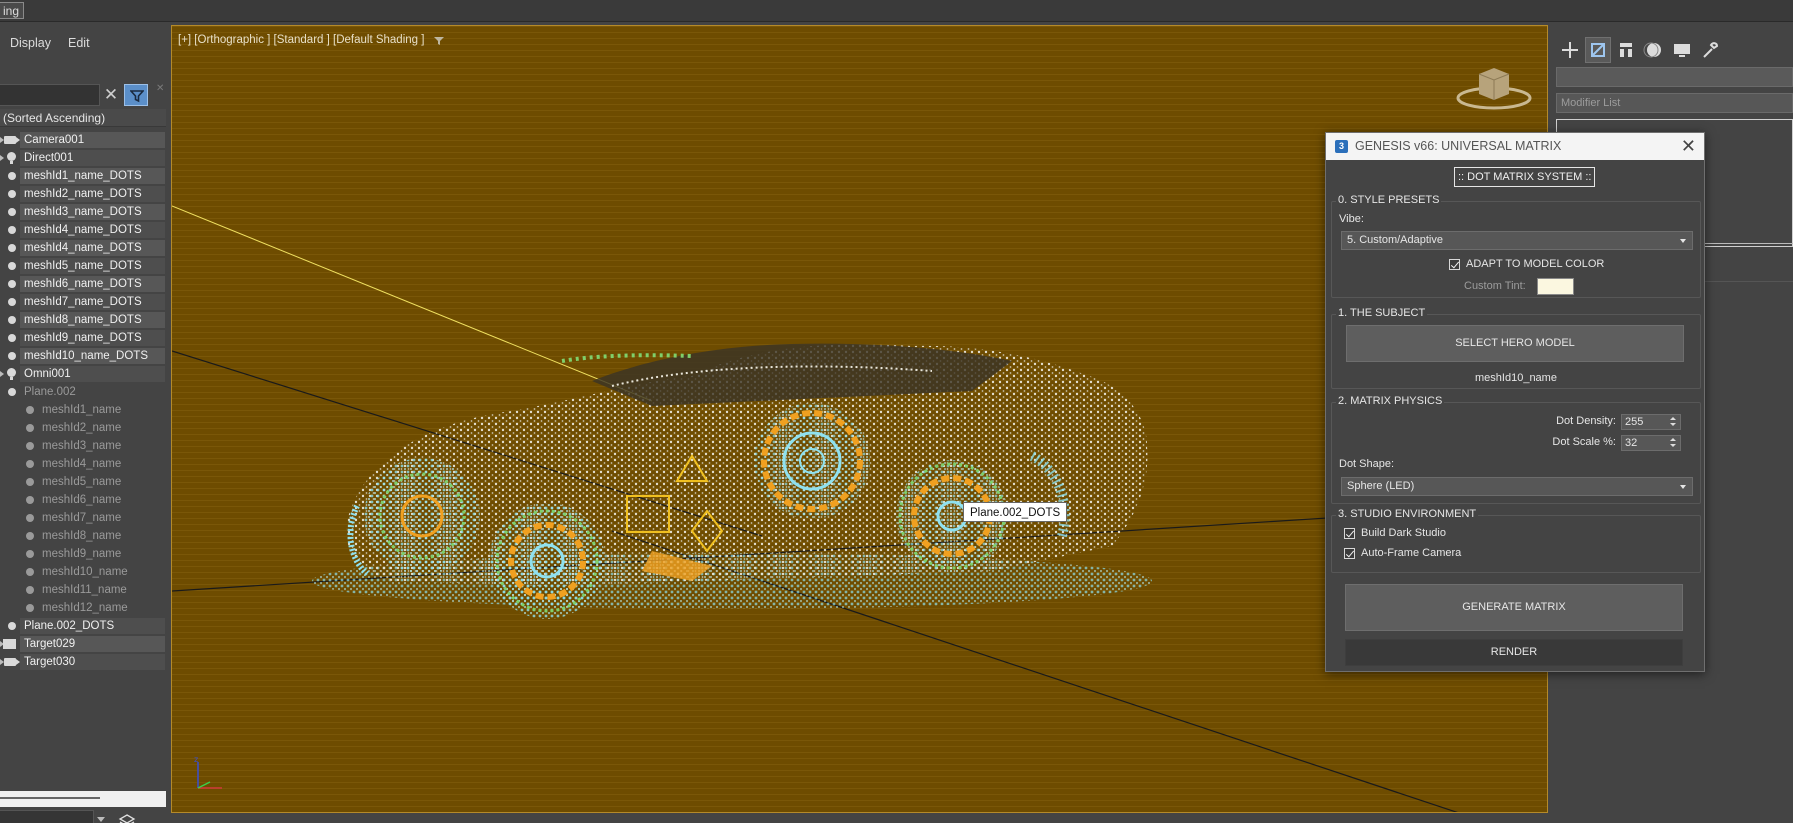 The height and width of the screenshot is (823, 1793). Describe the element at coordinates (439, 41) in the screenshot. I see `viewport-filter-icon` at that location.